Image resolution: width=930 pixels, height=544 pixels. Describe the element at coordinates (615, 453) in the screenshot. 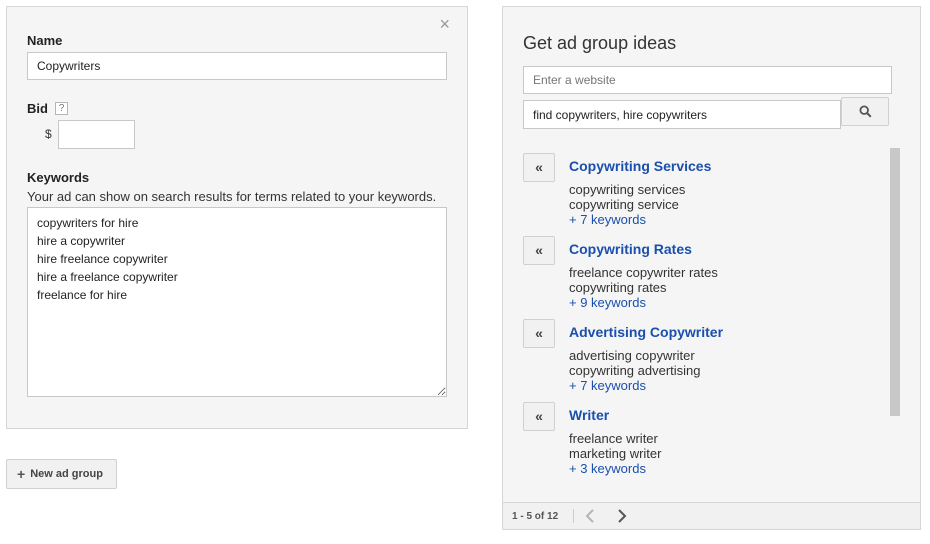

I see `idea-keyword: marketing writer` at that location.